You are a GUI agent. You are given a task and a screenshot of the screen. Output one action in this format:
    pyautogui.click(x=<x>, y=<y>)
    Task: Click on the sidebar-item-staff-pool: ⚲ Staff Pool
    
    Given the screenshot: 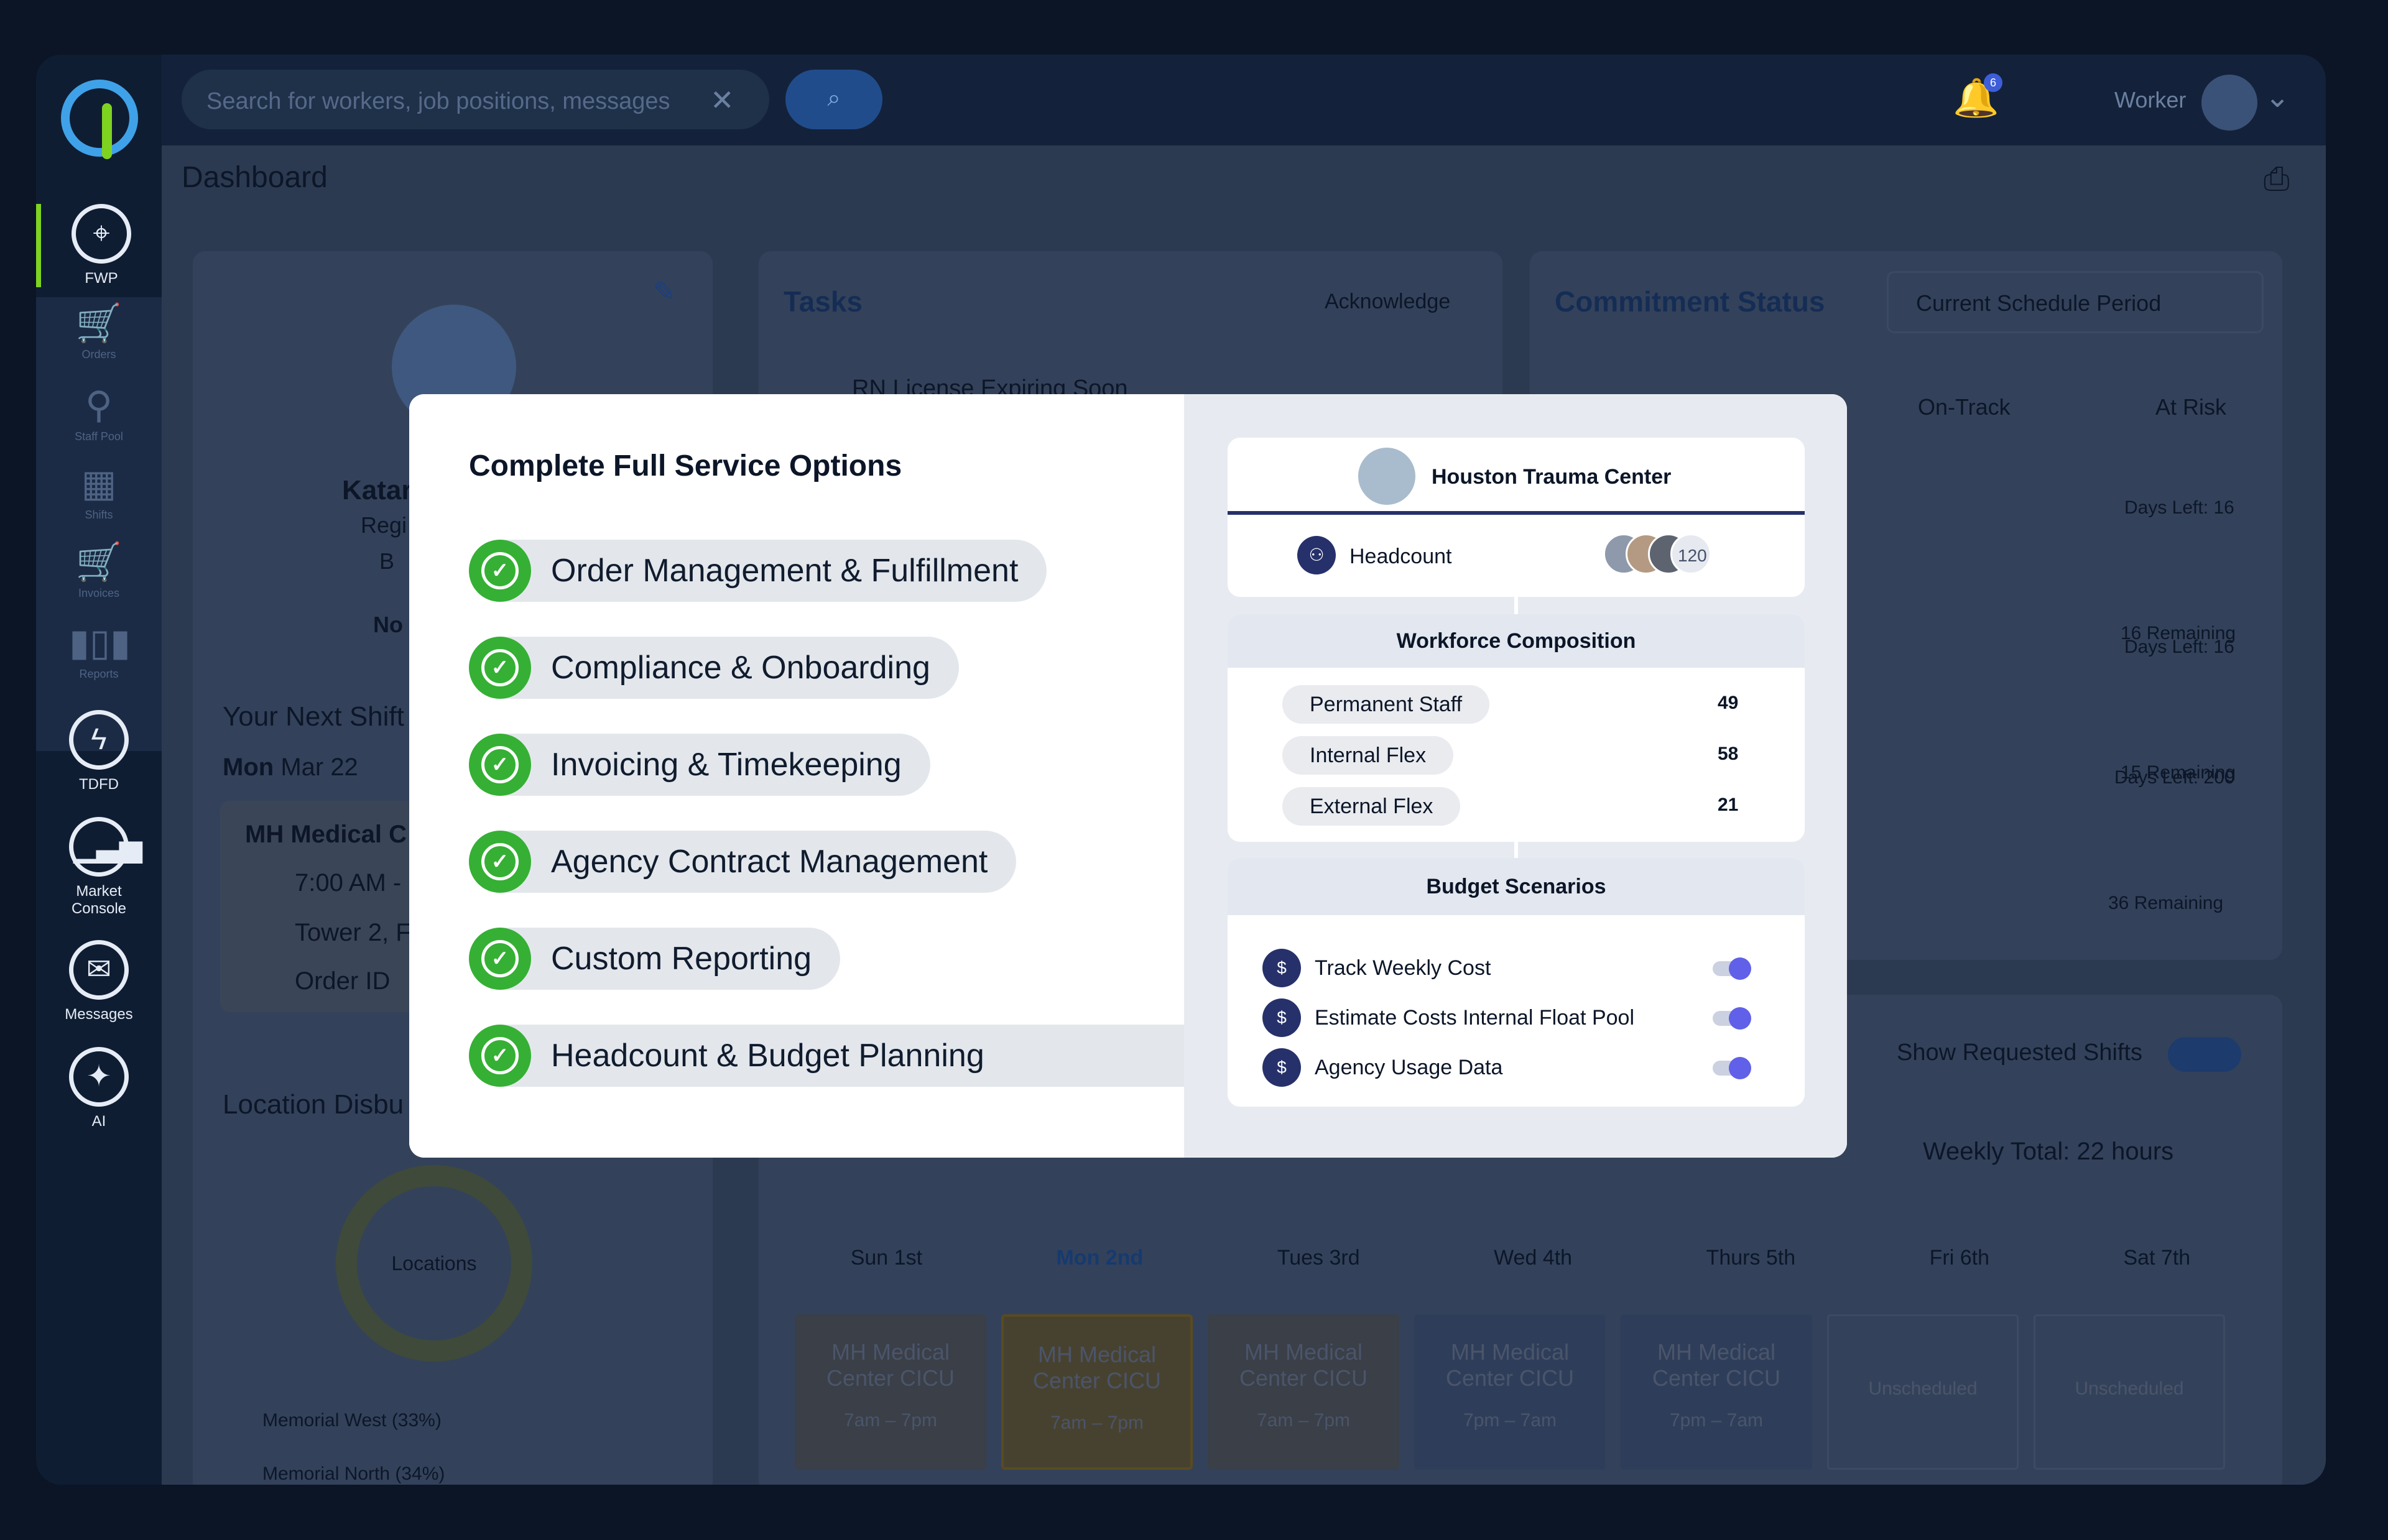 What is the action you would take?
    pyautogui.click(x=99, y=413)
    